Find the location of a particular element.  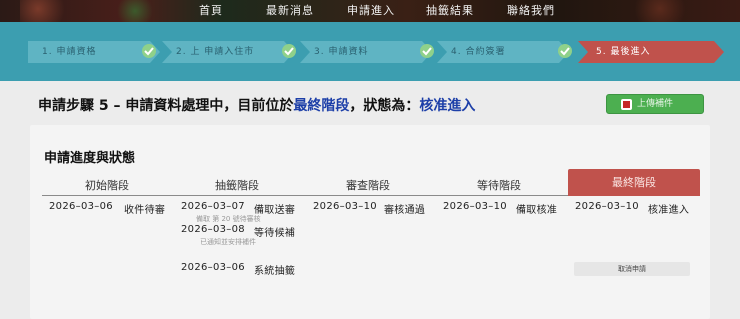

col-final: 最終階段 is located at coordinates (634, 182).